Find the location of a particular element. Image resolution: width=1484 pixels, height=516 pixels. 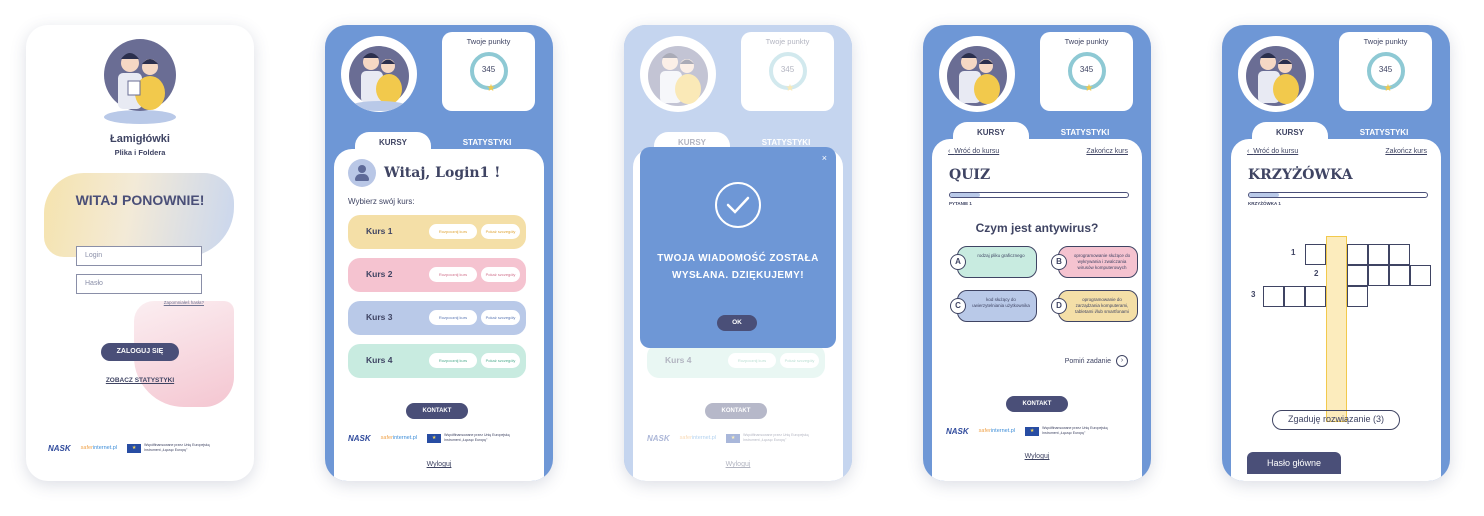

user-icon is located at coordinates (362, 173).